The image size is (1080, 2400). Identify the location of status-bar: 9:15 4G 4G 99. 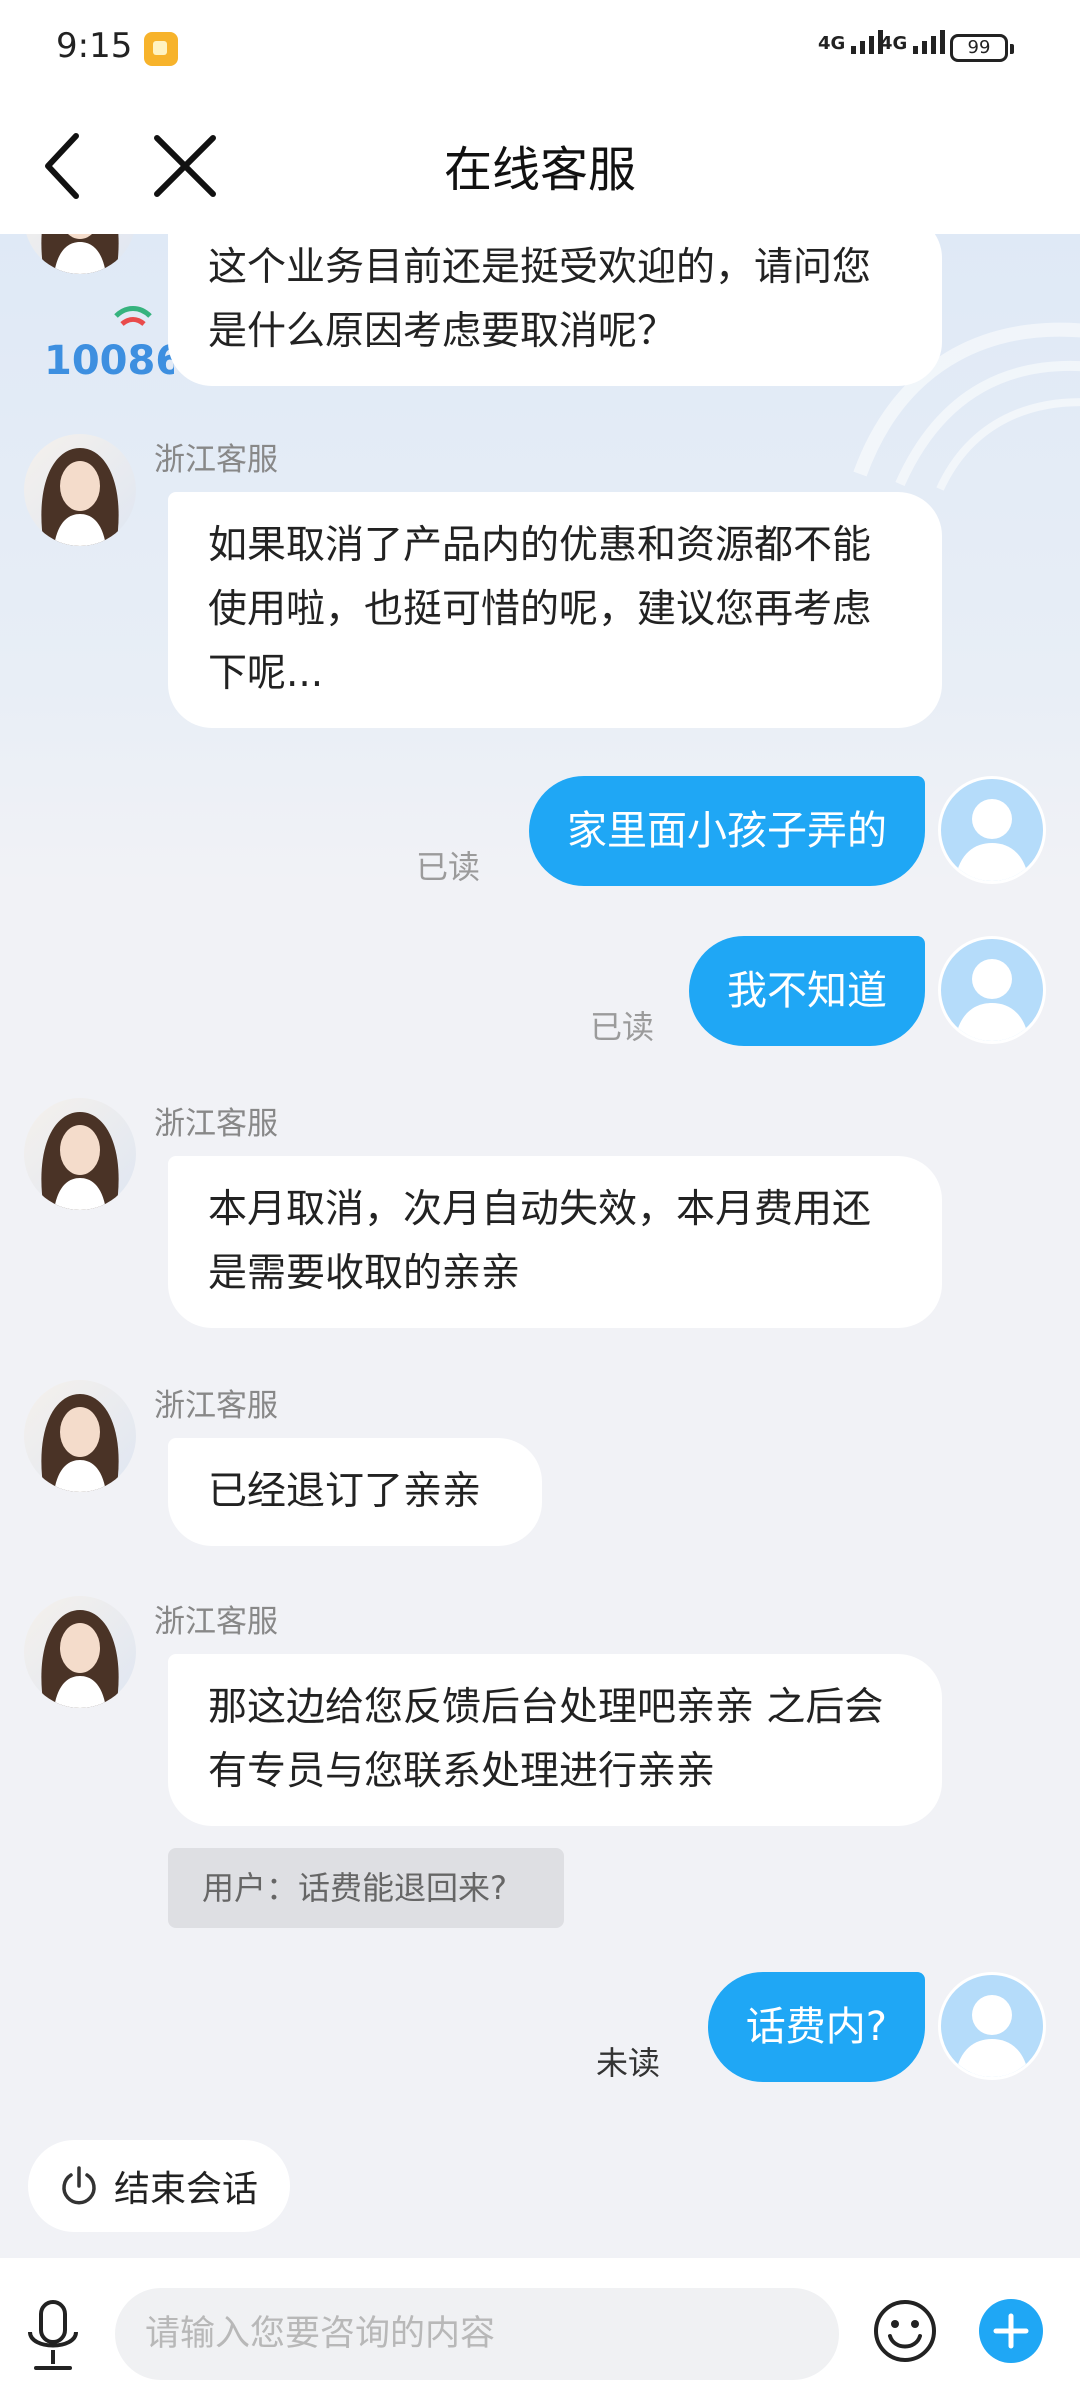
(540, 50).